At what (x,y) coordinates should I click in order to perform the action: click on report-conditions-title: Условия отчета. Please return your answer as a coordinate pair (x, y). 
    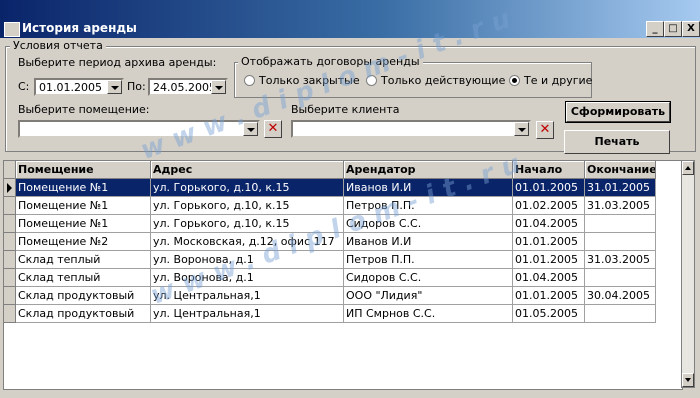
    Looking at the image, I should click on (58, 45).